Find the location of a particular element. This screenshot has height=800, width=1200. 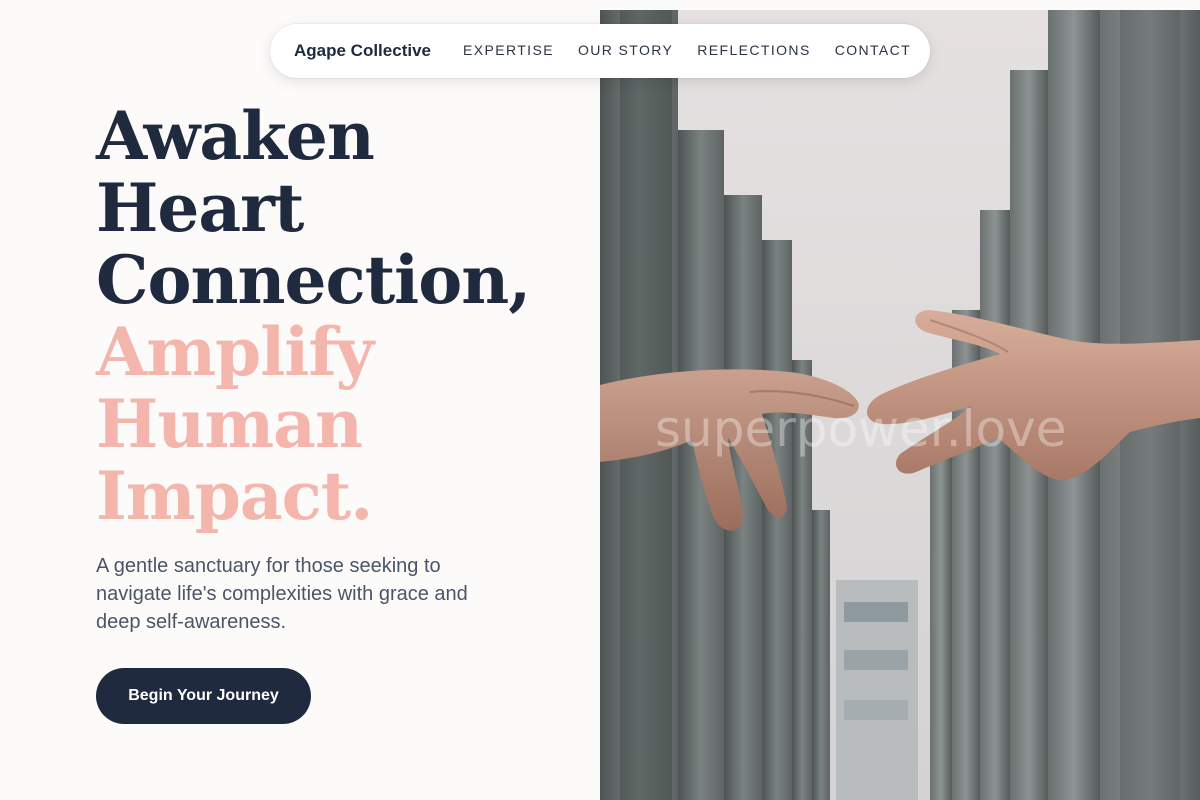

nav-link-contact: CONTACT is located at coordinates (873, 50).